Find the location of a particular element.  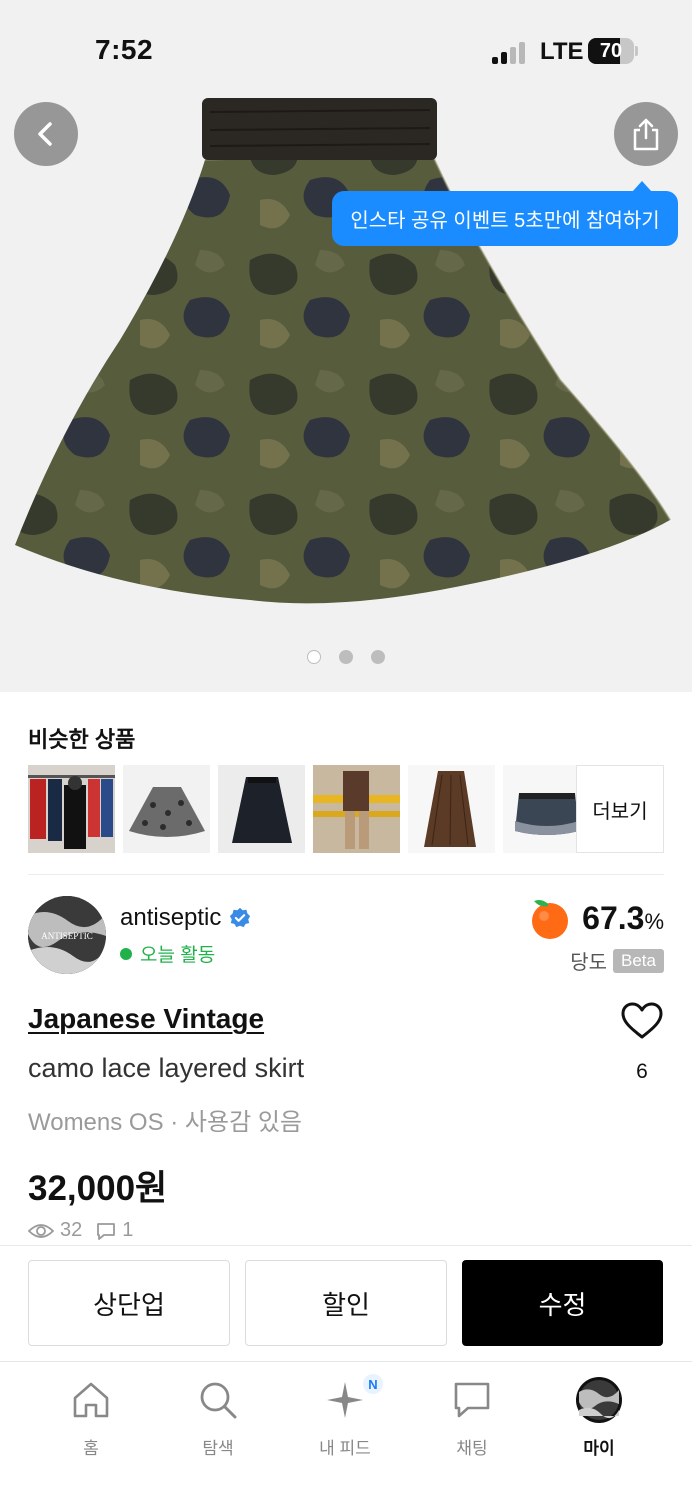

tab-my: 마이 is located at coordinates (599, 1417).